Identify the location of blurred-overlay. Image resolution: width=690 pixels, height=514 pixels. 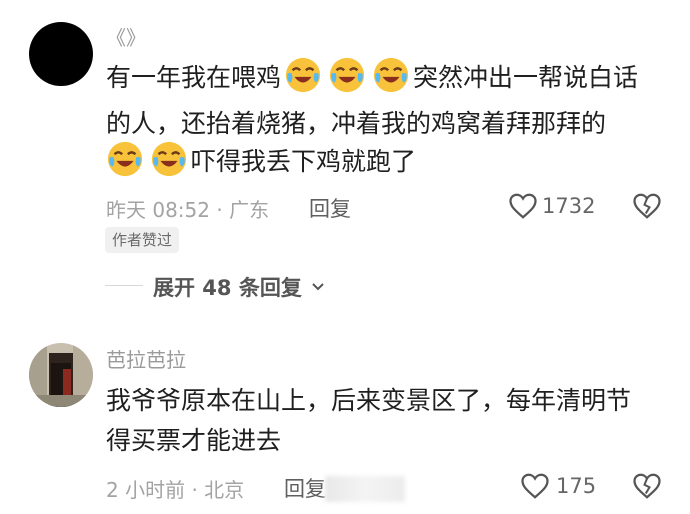
(365, 489).